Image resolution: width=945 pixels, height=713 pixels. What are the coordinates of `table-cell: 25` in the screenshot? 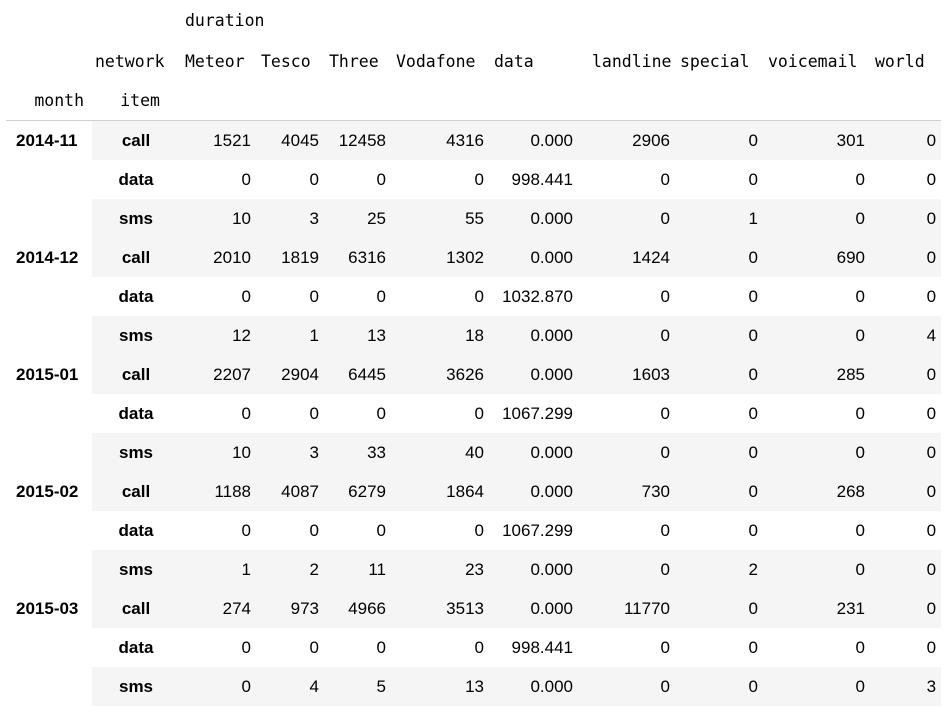 It's located at (357, 218).